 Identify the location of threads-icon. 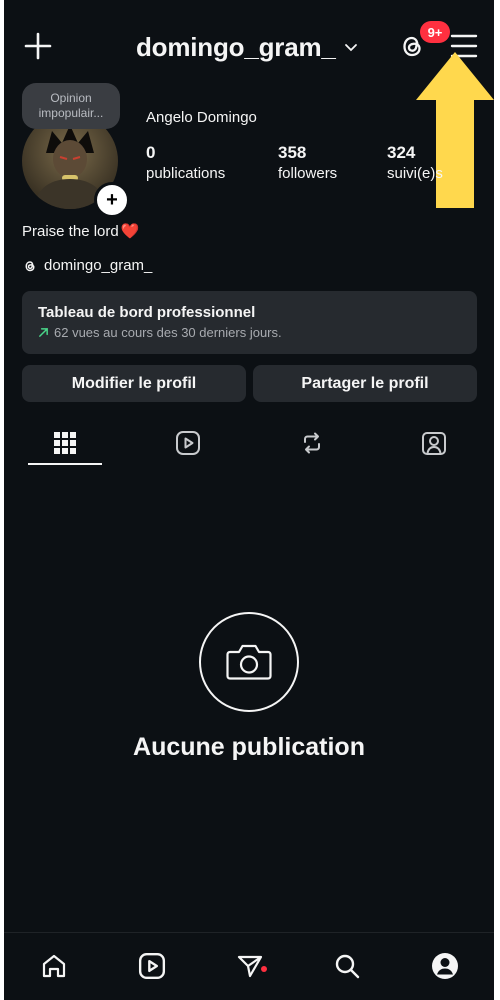
(30, 265).